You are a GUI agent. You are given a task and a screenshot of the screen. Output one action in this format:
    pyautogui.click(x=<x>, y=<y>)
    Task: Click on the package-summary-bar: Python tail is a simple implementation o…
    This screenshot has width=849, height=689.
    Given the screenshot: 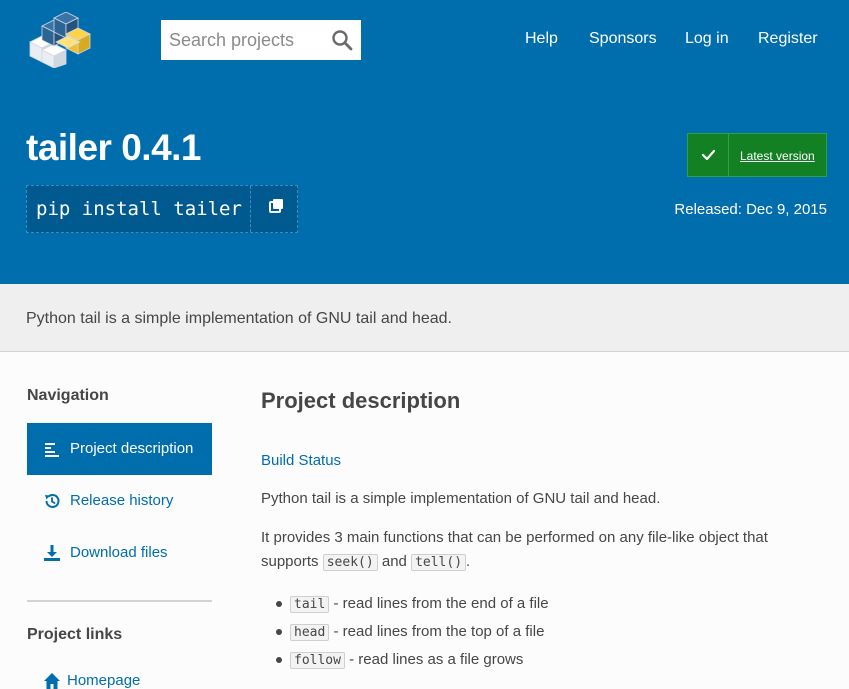 What is the action you would take?
    pyautogui.click(x=424, y=318)
    